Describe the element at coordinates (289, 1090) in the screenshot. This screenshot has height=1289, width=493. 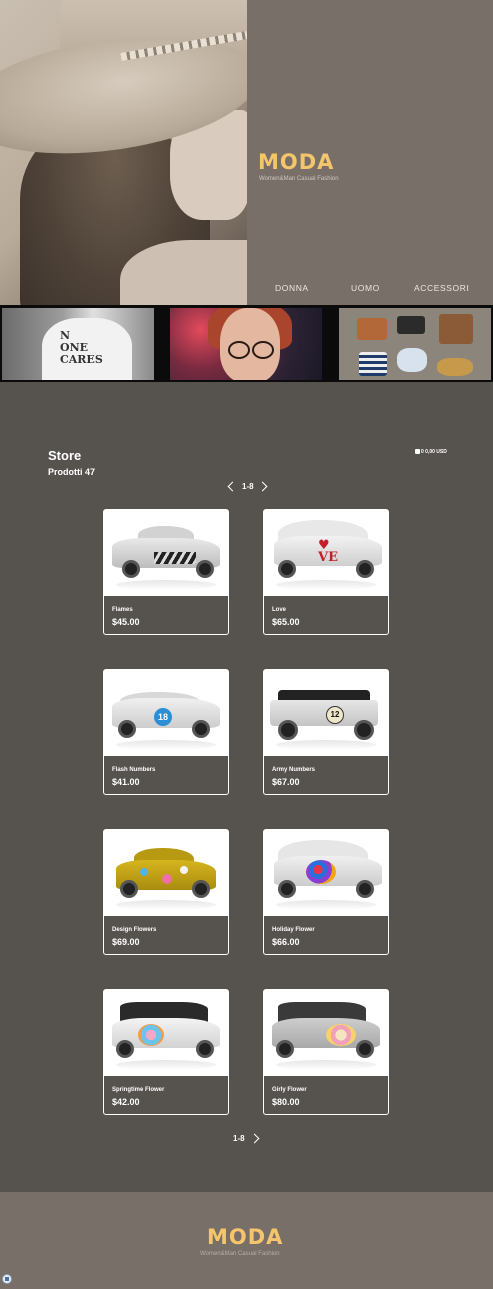
I see `product-name: Girly Flower` at that location.